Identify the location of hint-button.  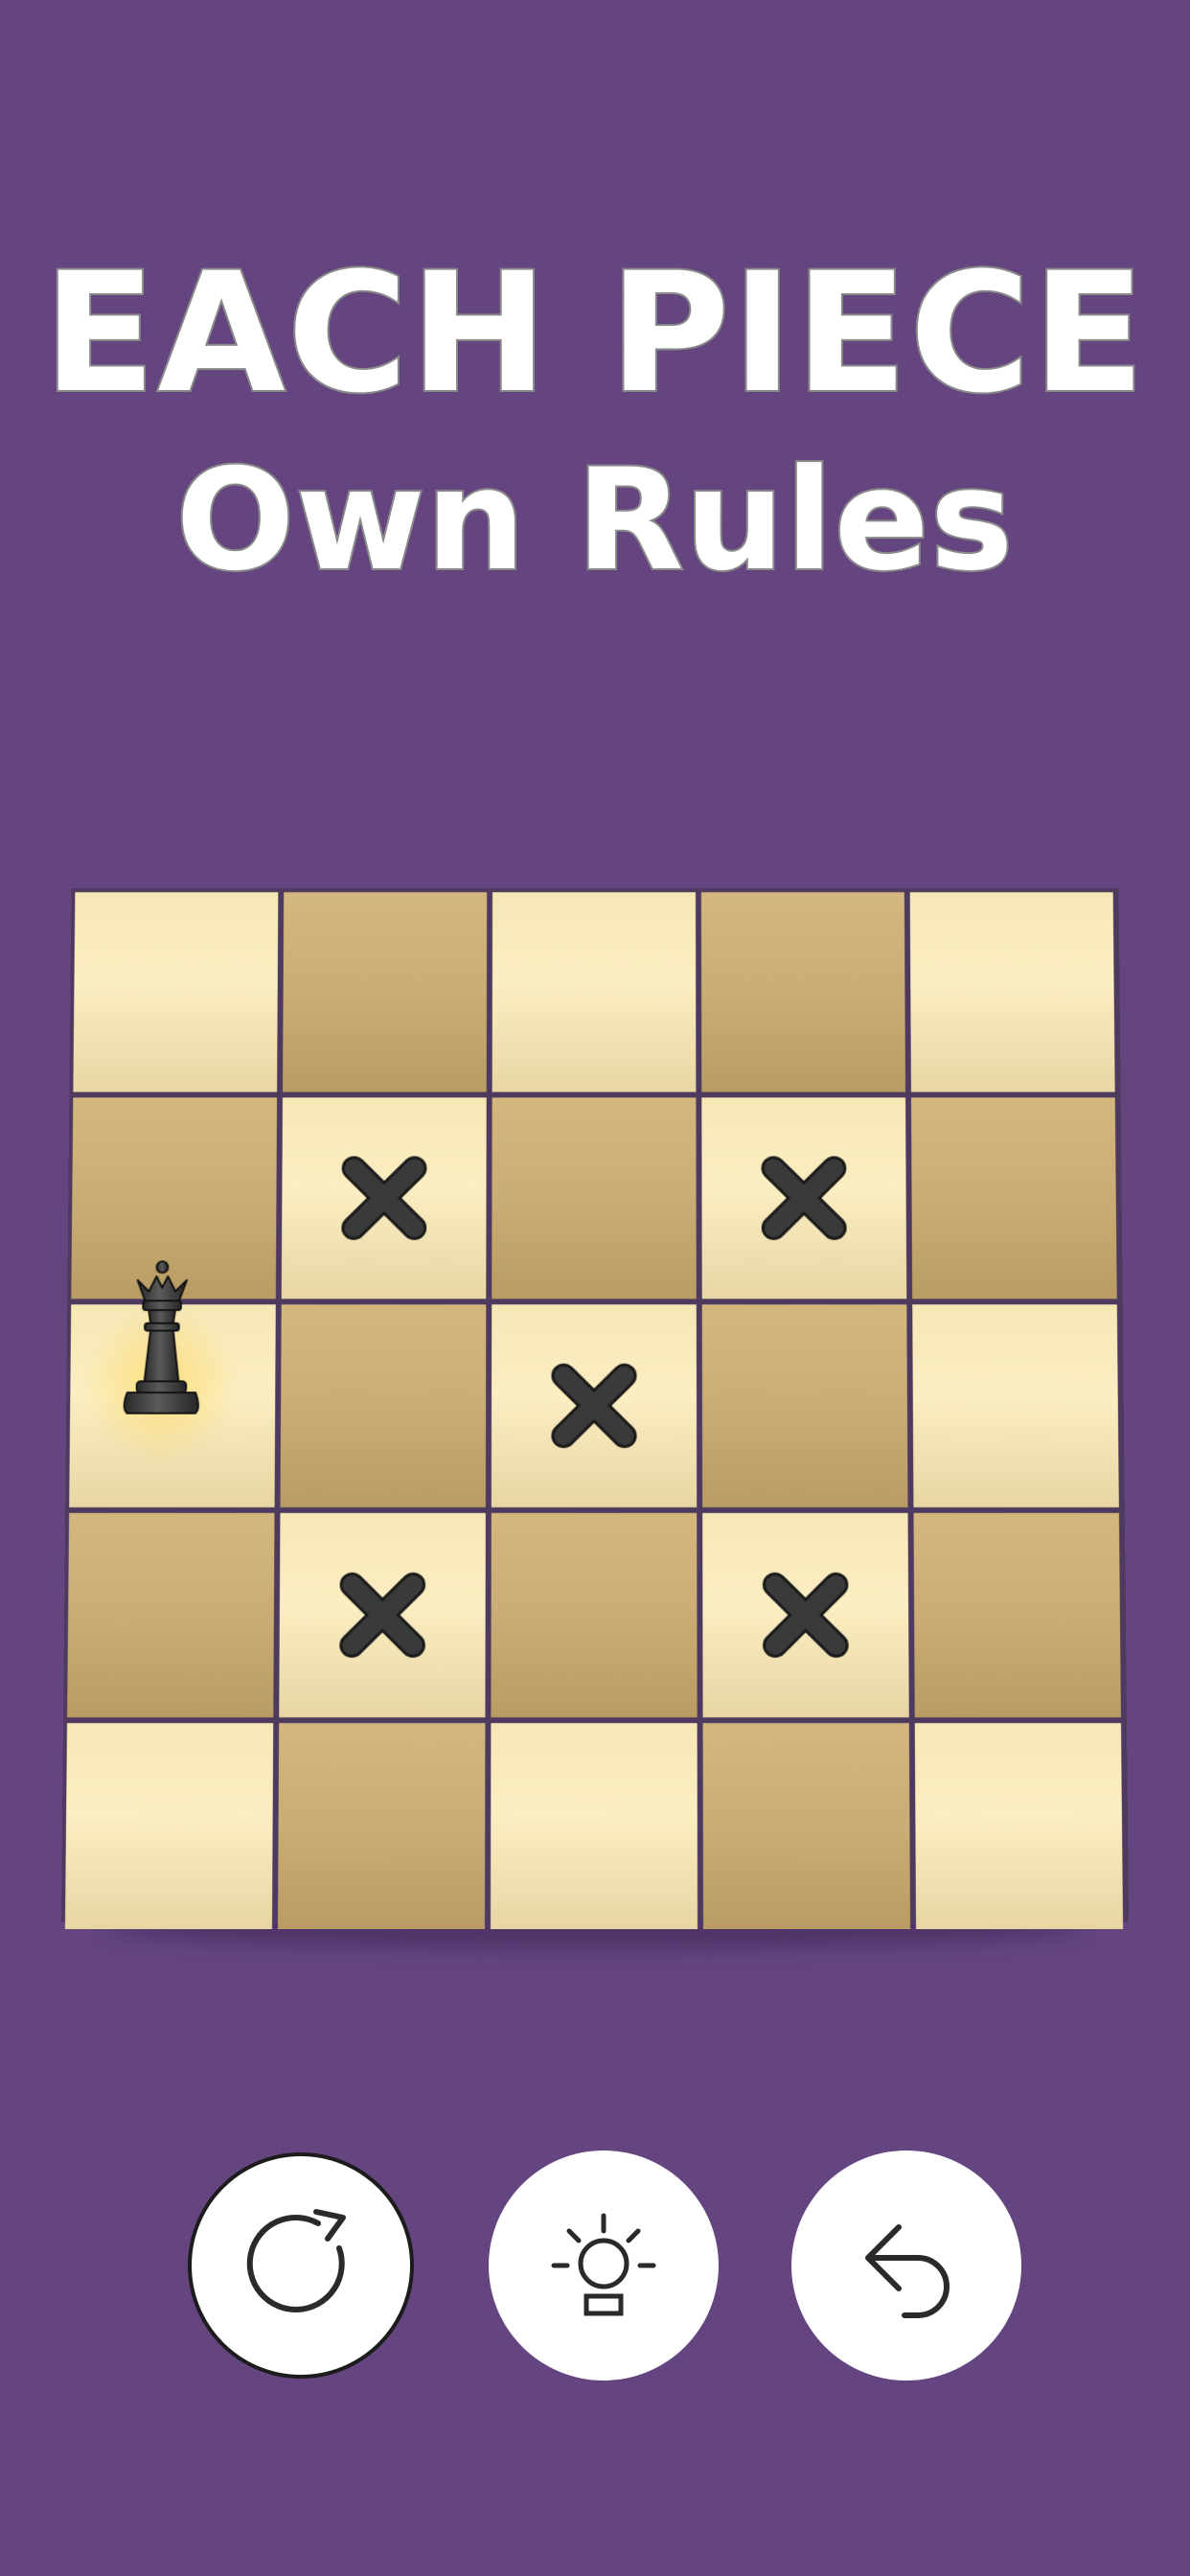
(604, 2265).